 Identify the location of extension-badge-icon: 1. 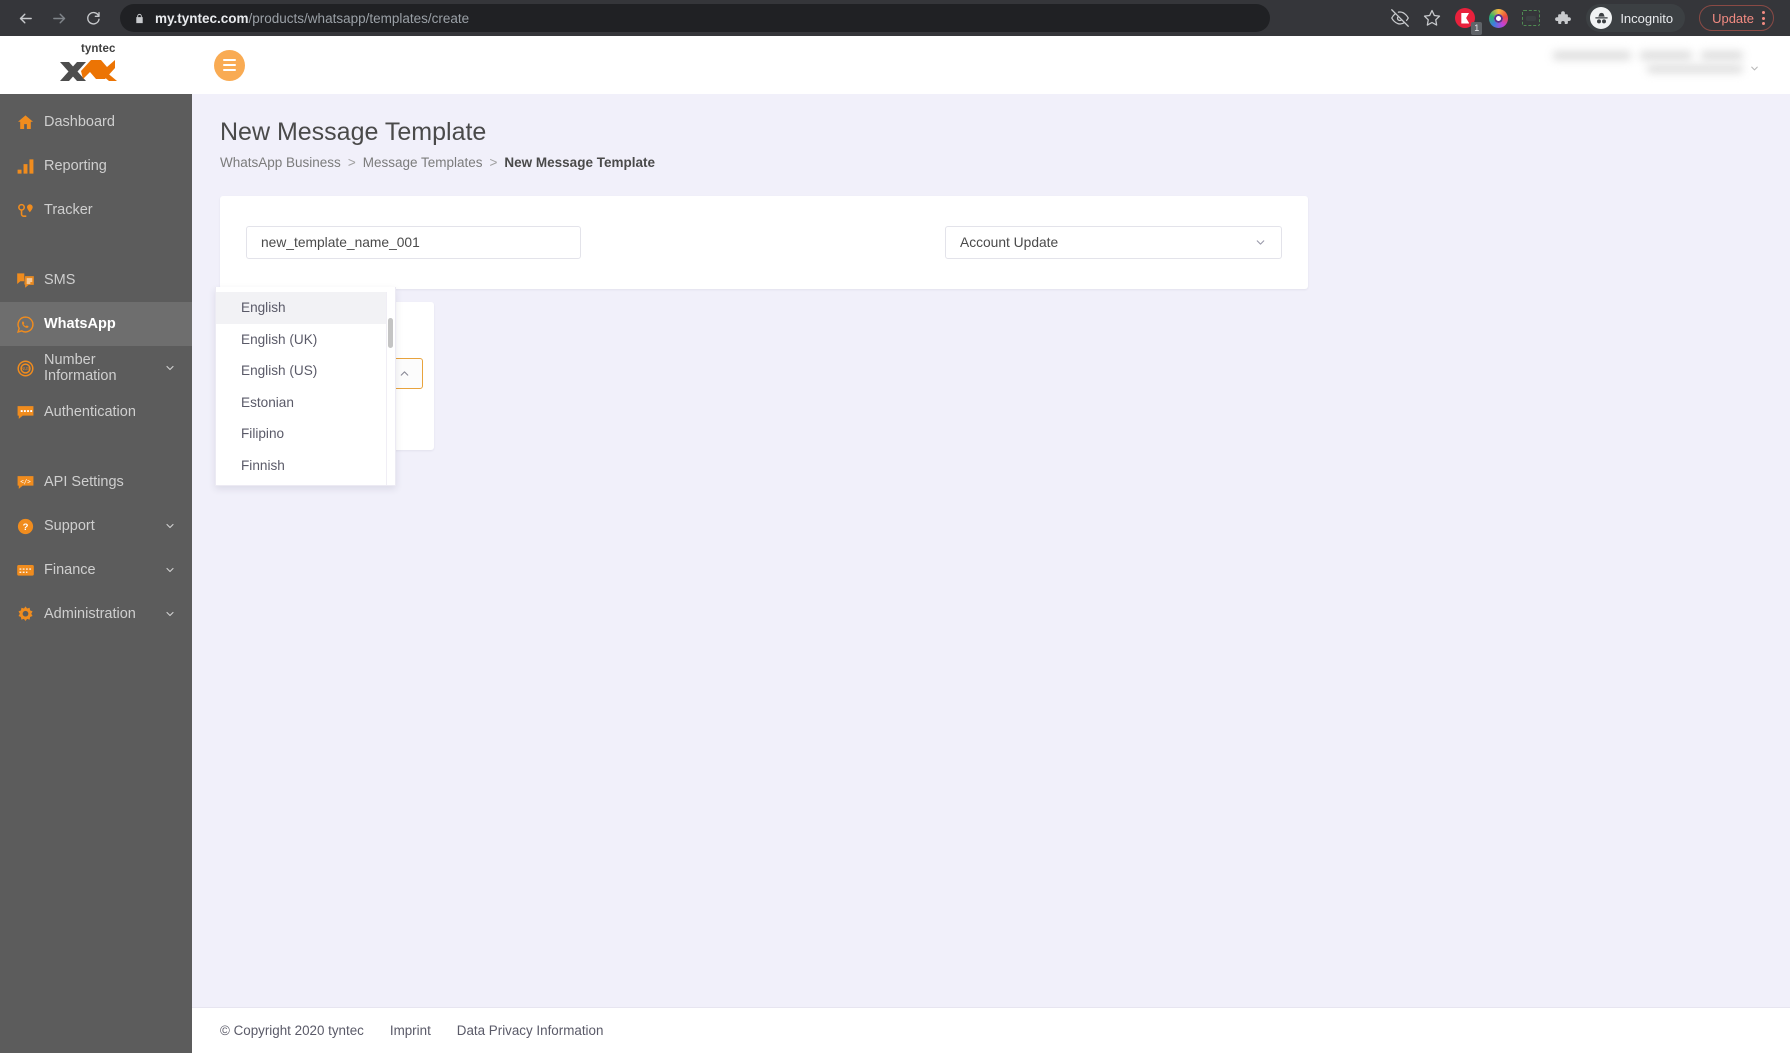
(1469, 21).